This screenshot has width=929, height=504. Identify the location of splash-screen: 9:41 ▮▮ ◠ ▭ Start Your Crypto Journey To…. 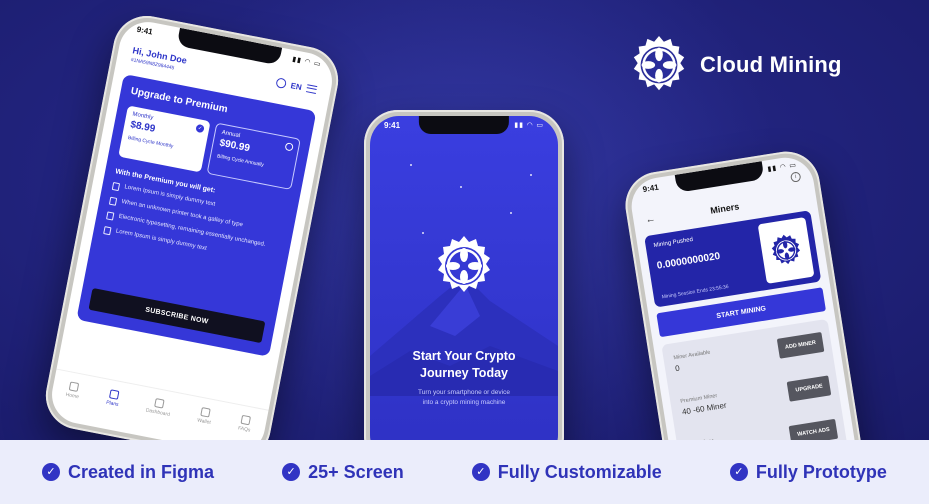
(464, 278).